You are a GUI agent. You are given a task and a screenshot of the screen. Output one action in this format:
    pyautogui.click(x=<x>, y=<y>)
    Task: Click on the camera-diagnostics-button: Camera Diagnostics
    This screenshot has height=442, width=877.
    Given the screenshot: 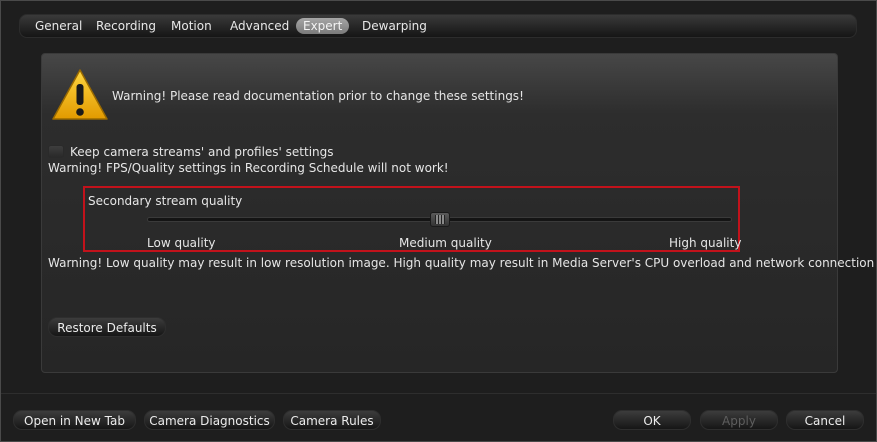 What is the action you would take?
    pyautogui.click(x=209, y=420)
    